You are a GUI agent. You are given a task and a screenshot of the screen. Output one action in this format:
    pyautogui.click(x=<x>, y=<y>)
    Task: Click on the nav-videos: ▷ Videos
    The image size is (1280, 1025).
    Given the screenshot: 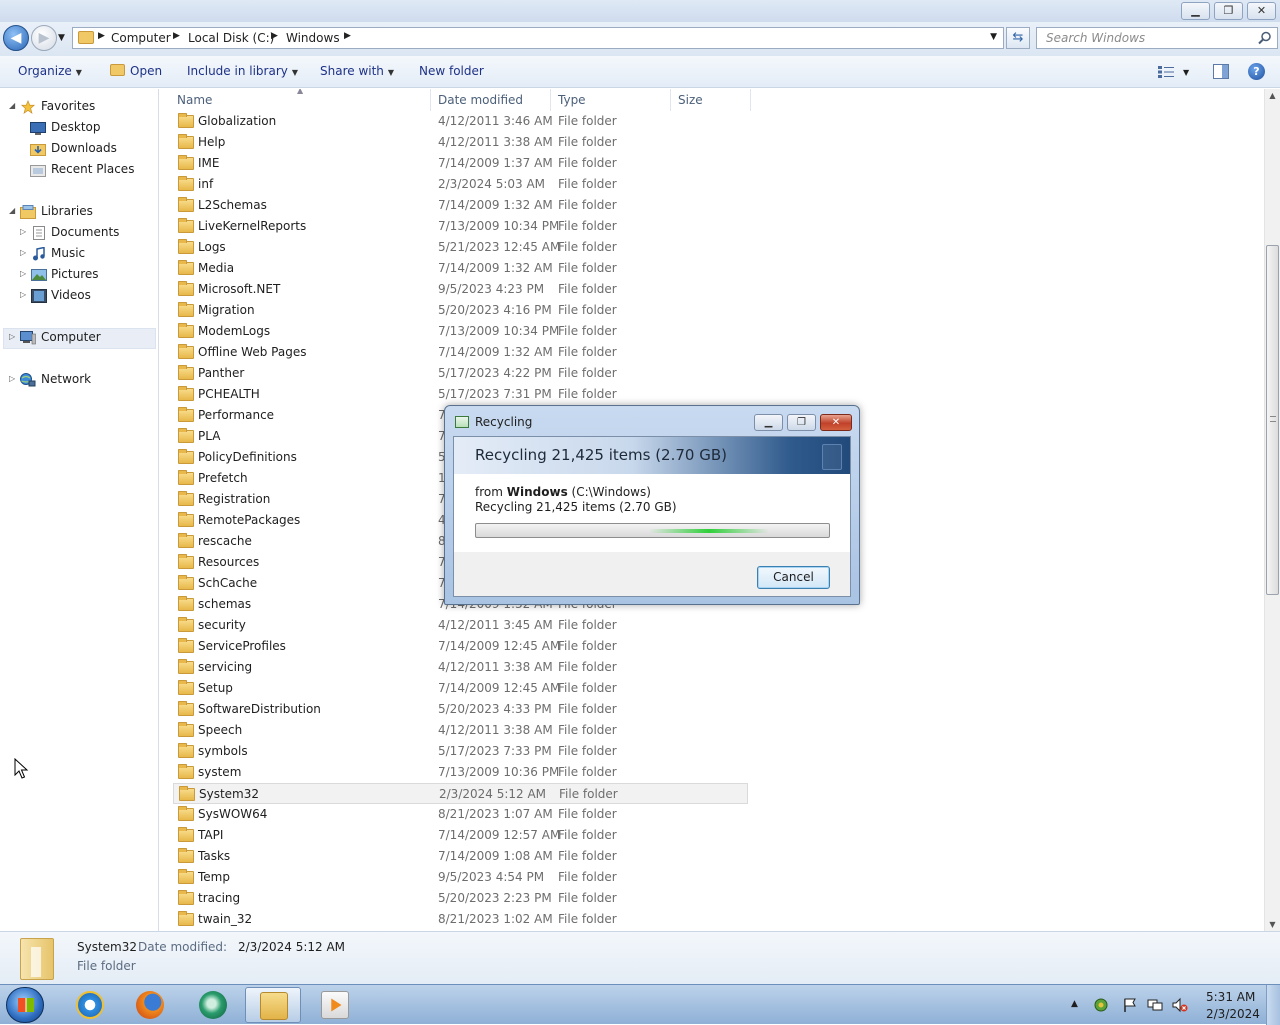 What is the action you would take?
    pyautogui.click(x=79, y=296)
    